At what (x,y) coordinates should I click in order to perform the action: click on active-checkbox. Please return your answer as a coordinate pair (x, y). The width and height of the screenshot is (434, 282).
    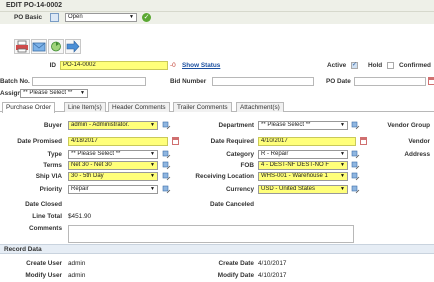
    Looking at the image, I should click on (354, 65).